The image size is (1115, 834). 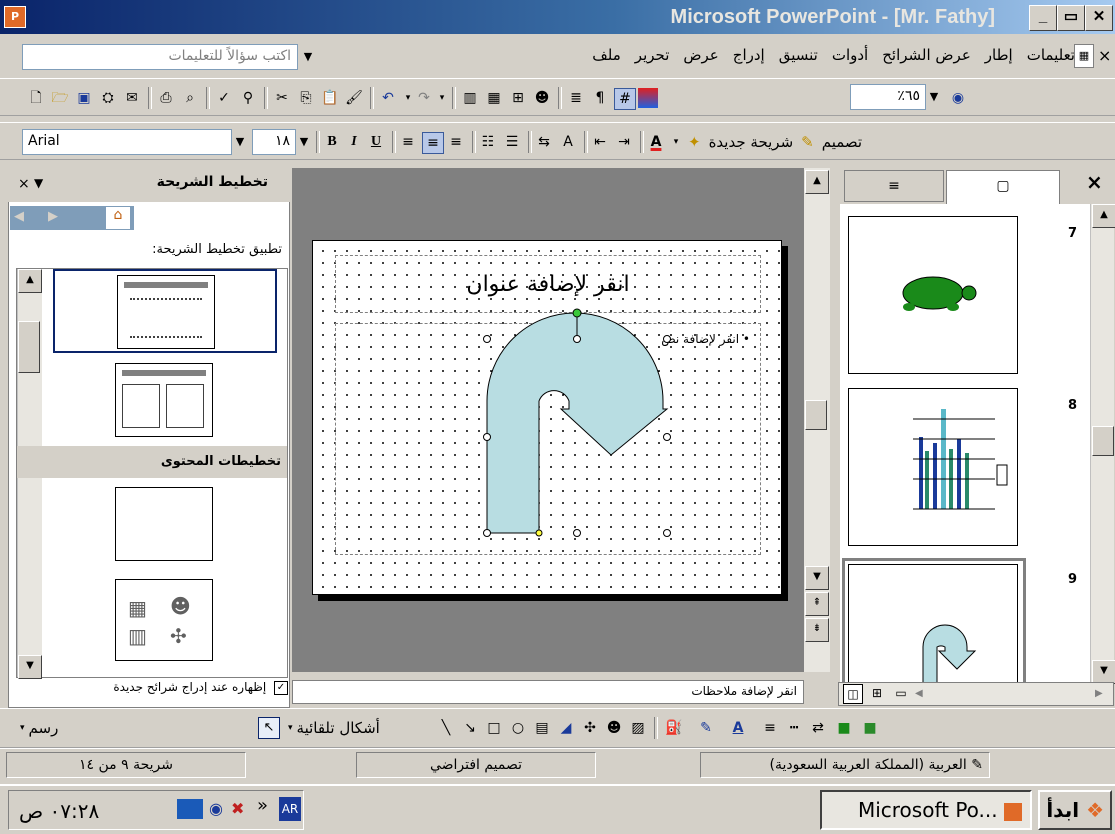 What do you see at coordinates (1075, 810) in the screenshot?
I see `start-button: ❖ ابدأ` at bounding box center [1075, 810].